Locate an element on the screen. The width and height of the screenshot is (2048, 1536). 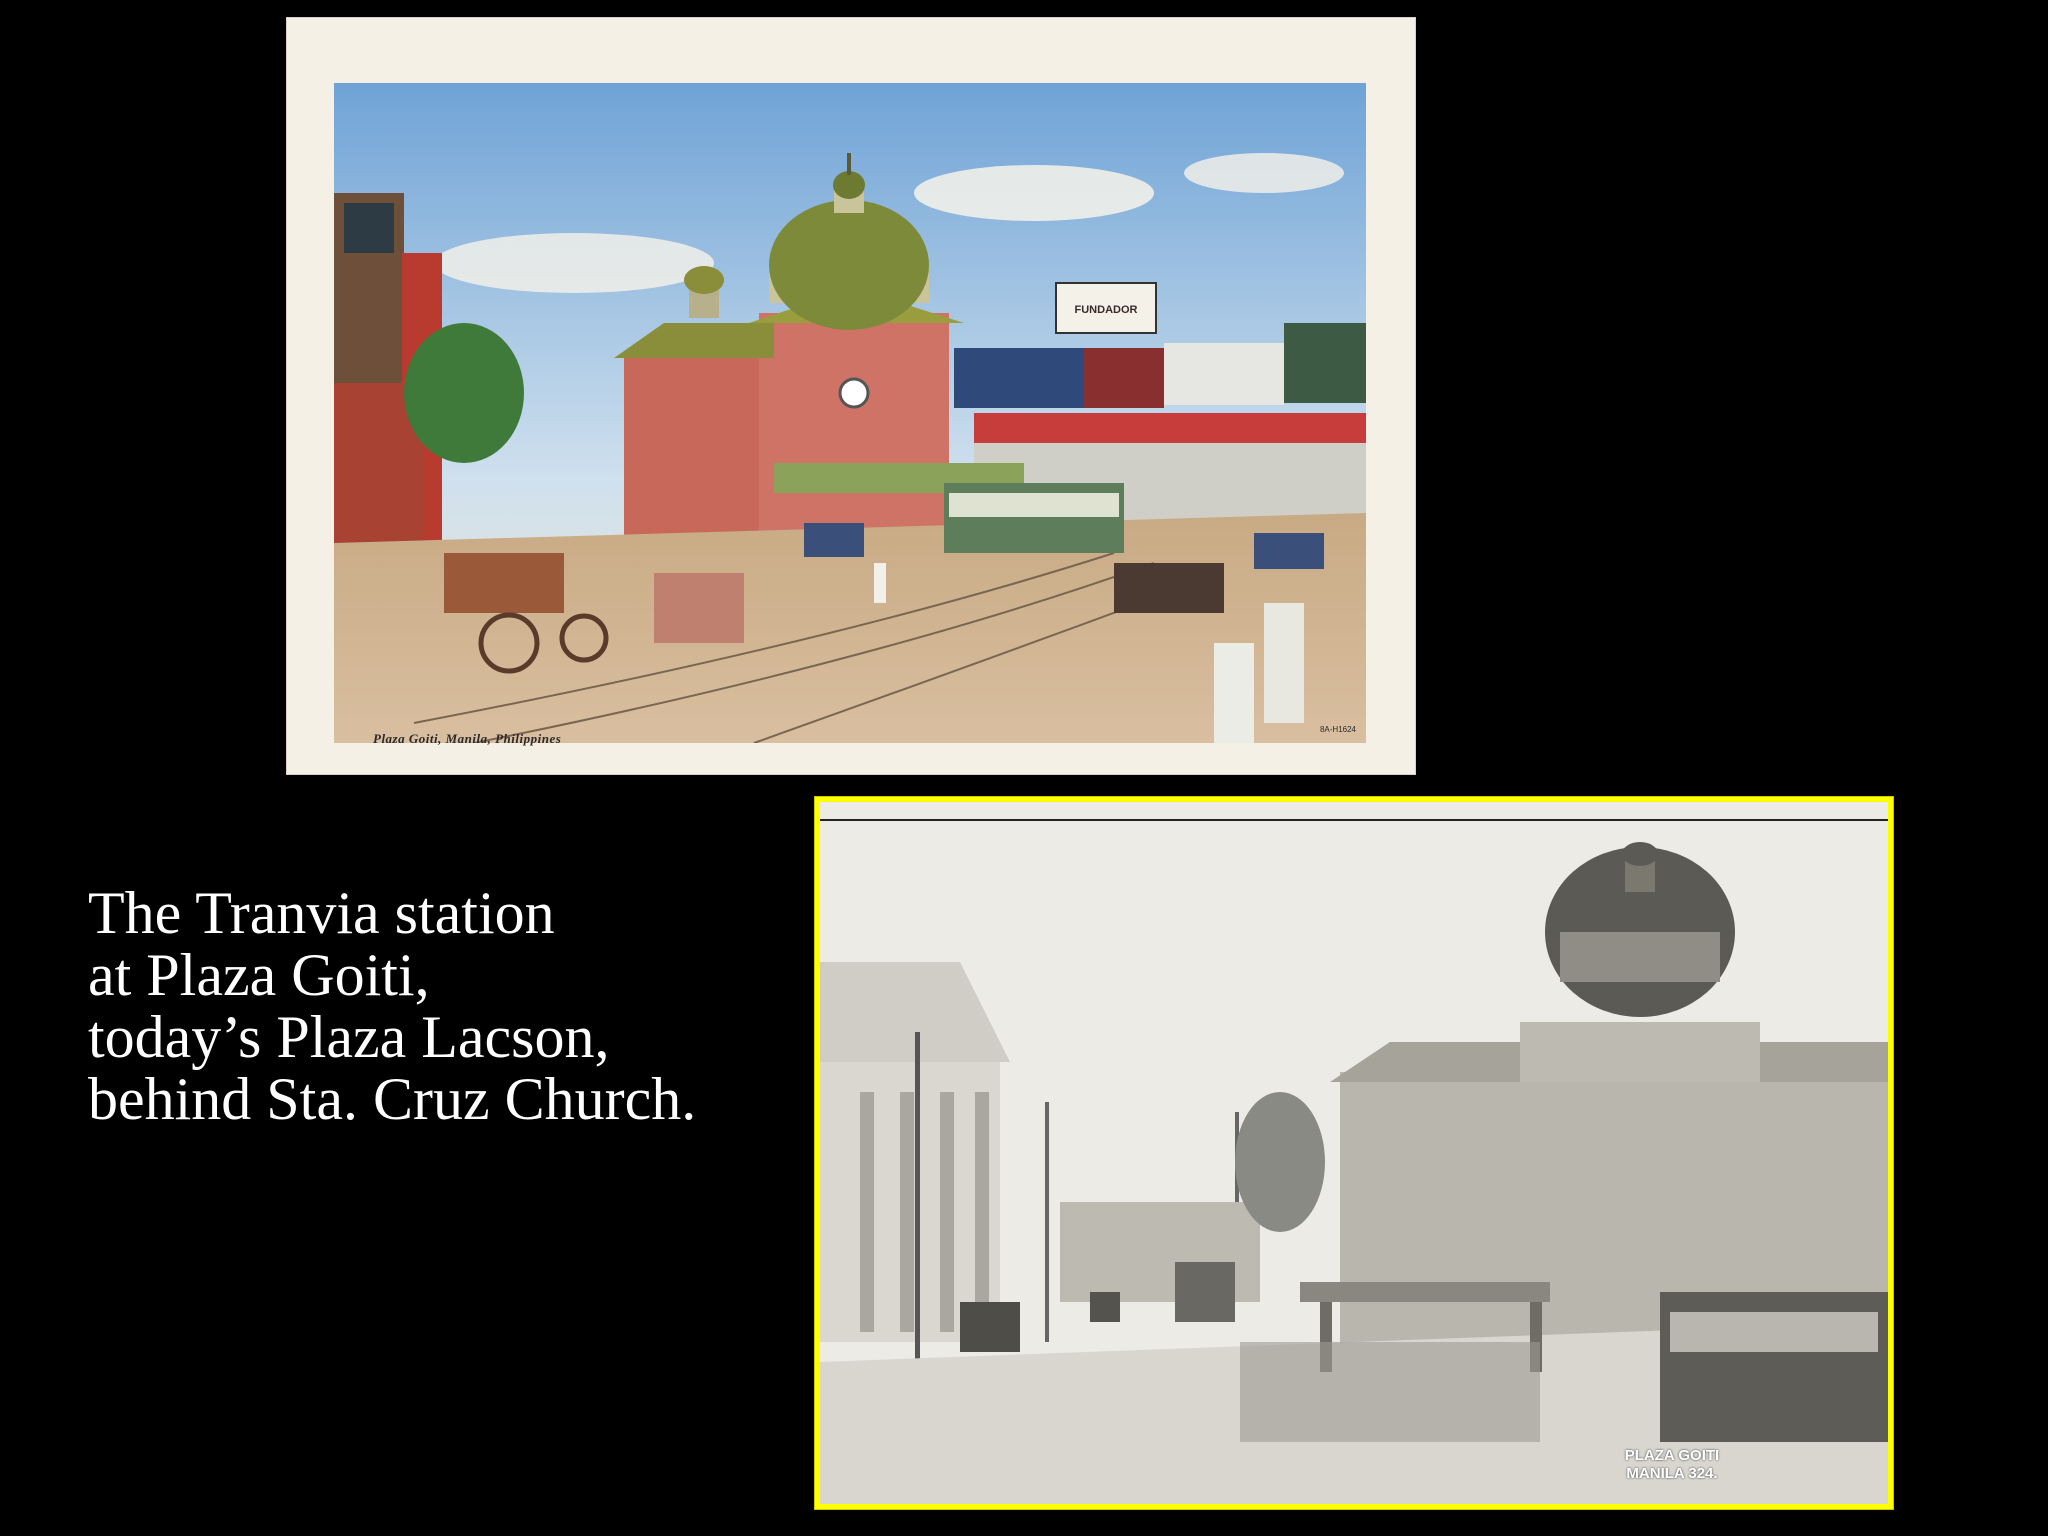
photo-stamp: PLAZA GOITI MANILA 324. is located at coordinates (1672, 1465).